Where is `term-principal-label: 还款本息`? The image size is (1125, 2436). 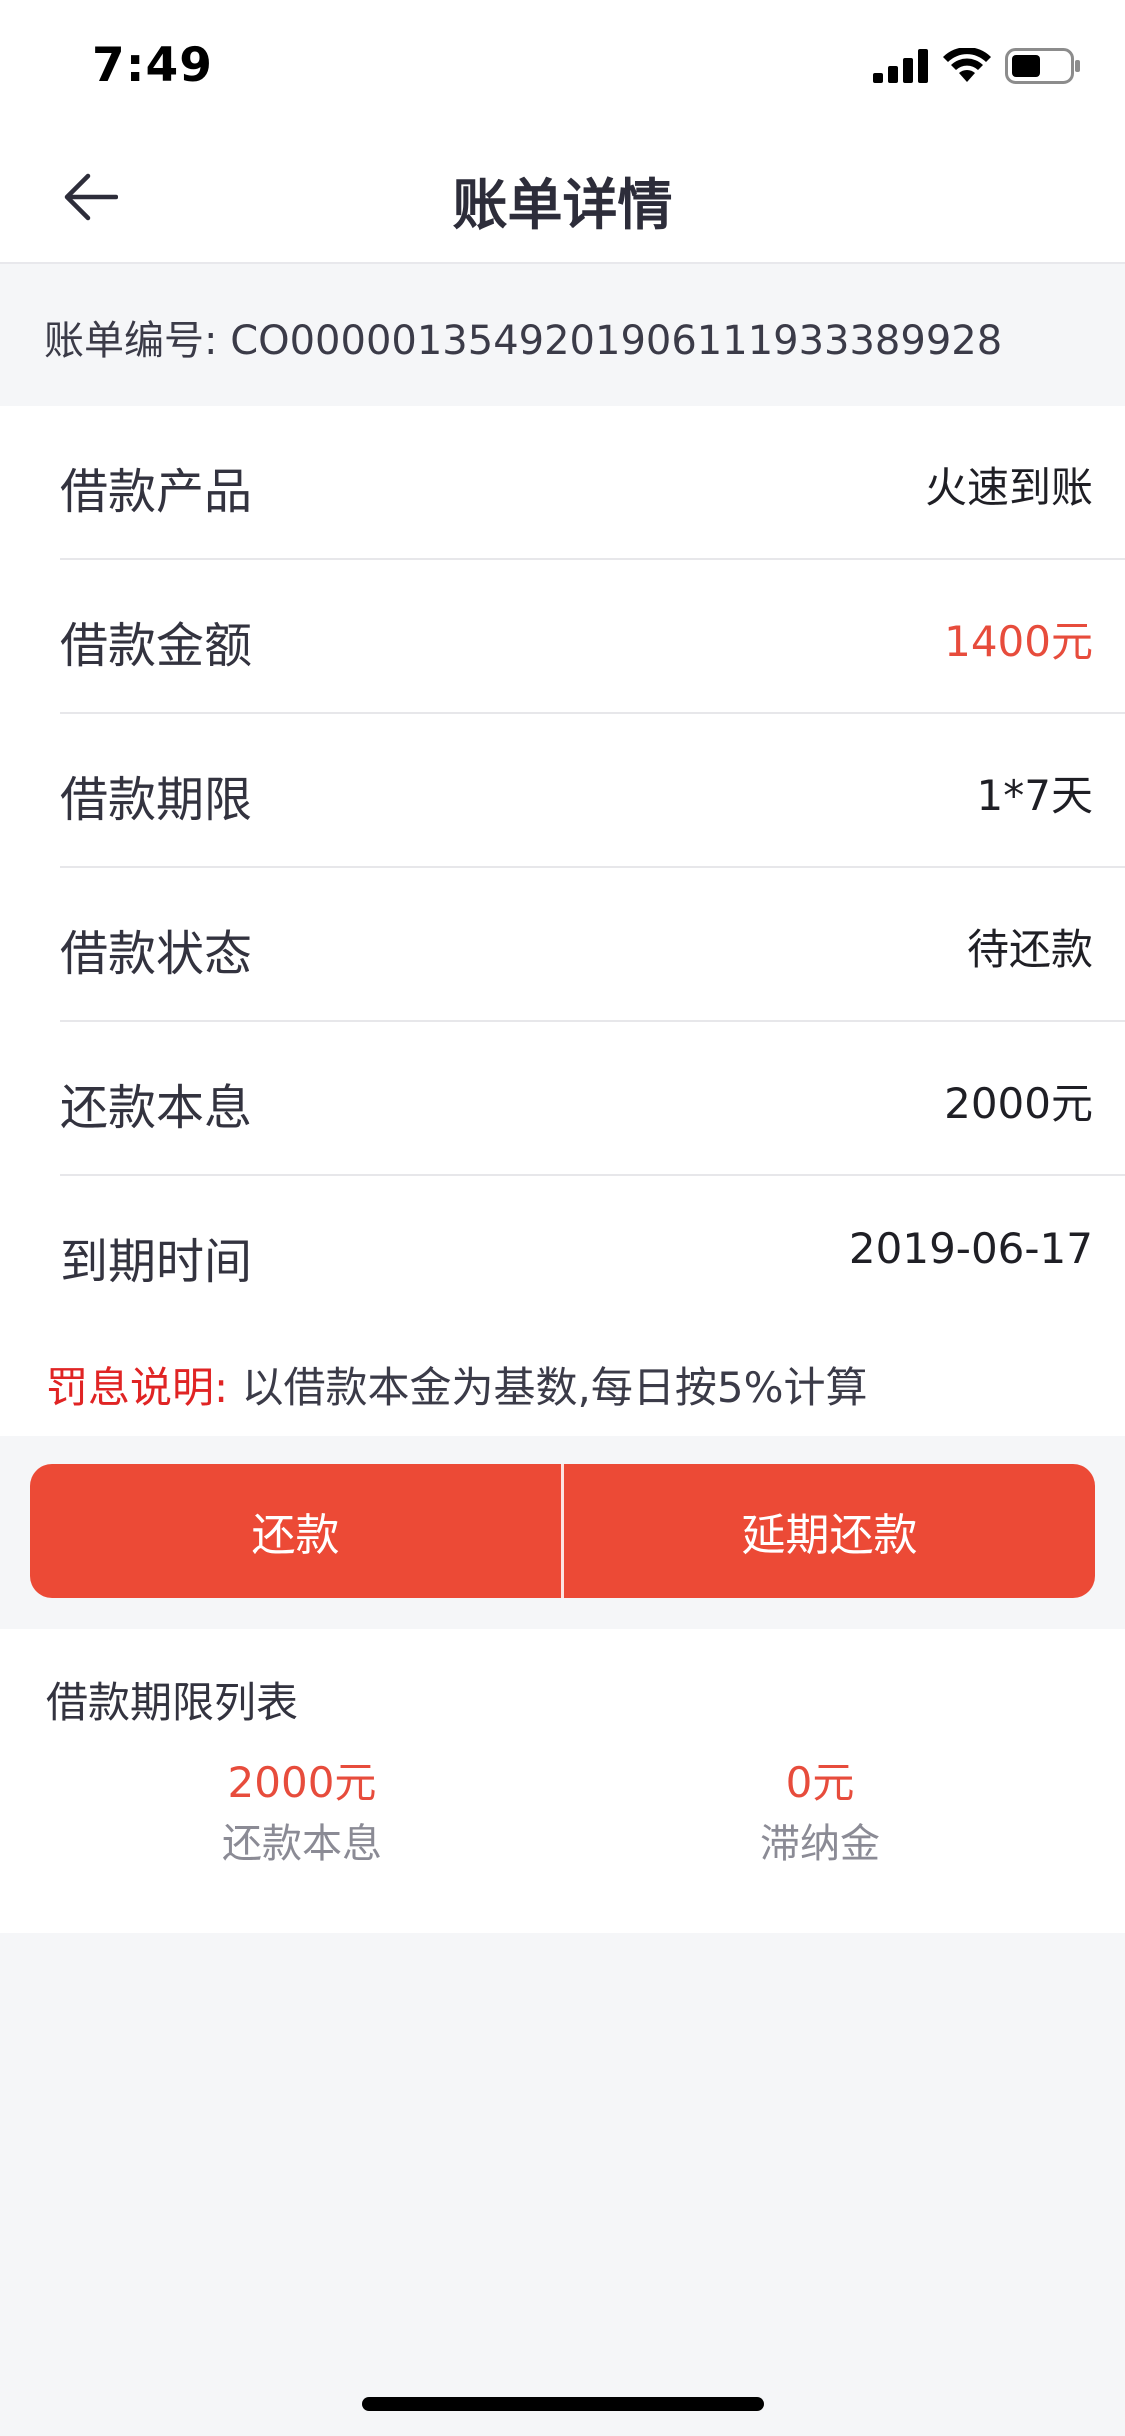
term-principal-label: 还款本息 is located at coordinates (302, 1844).